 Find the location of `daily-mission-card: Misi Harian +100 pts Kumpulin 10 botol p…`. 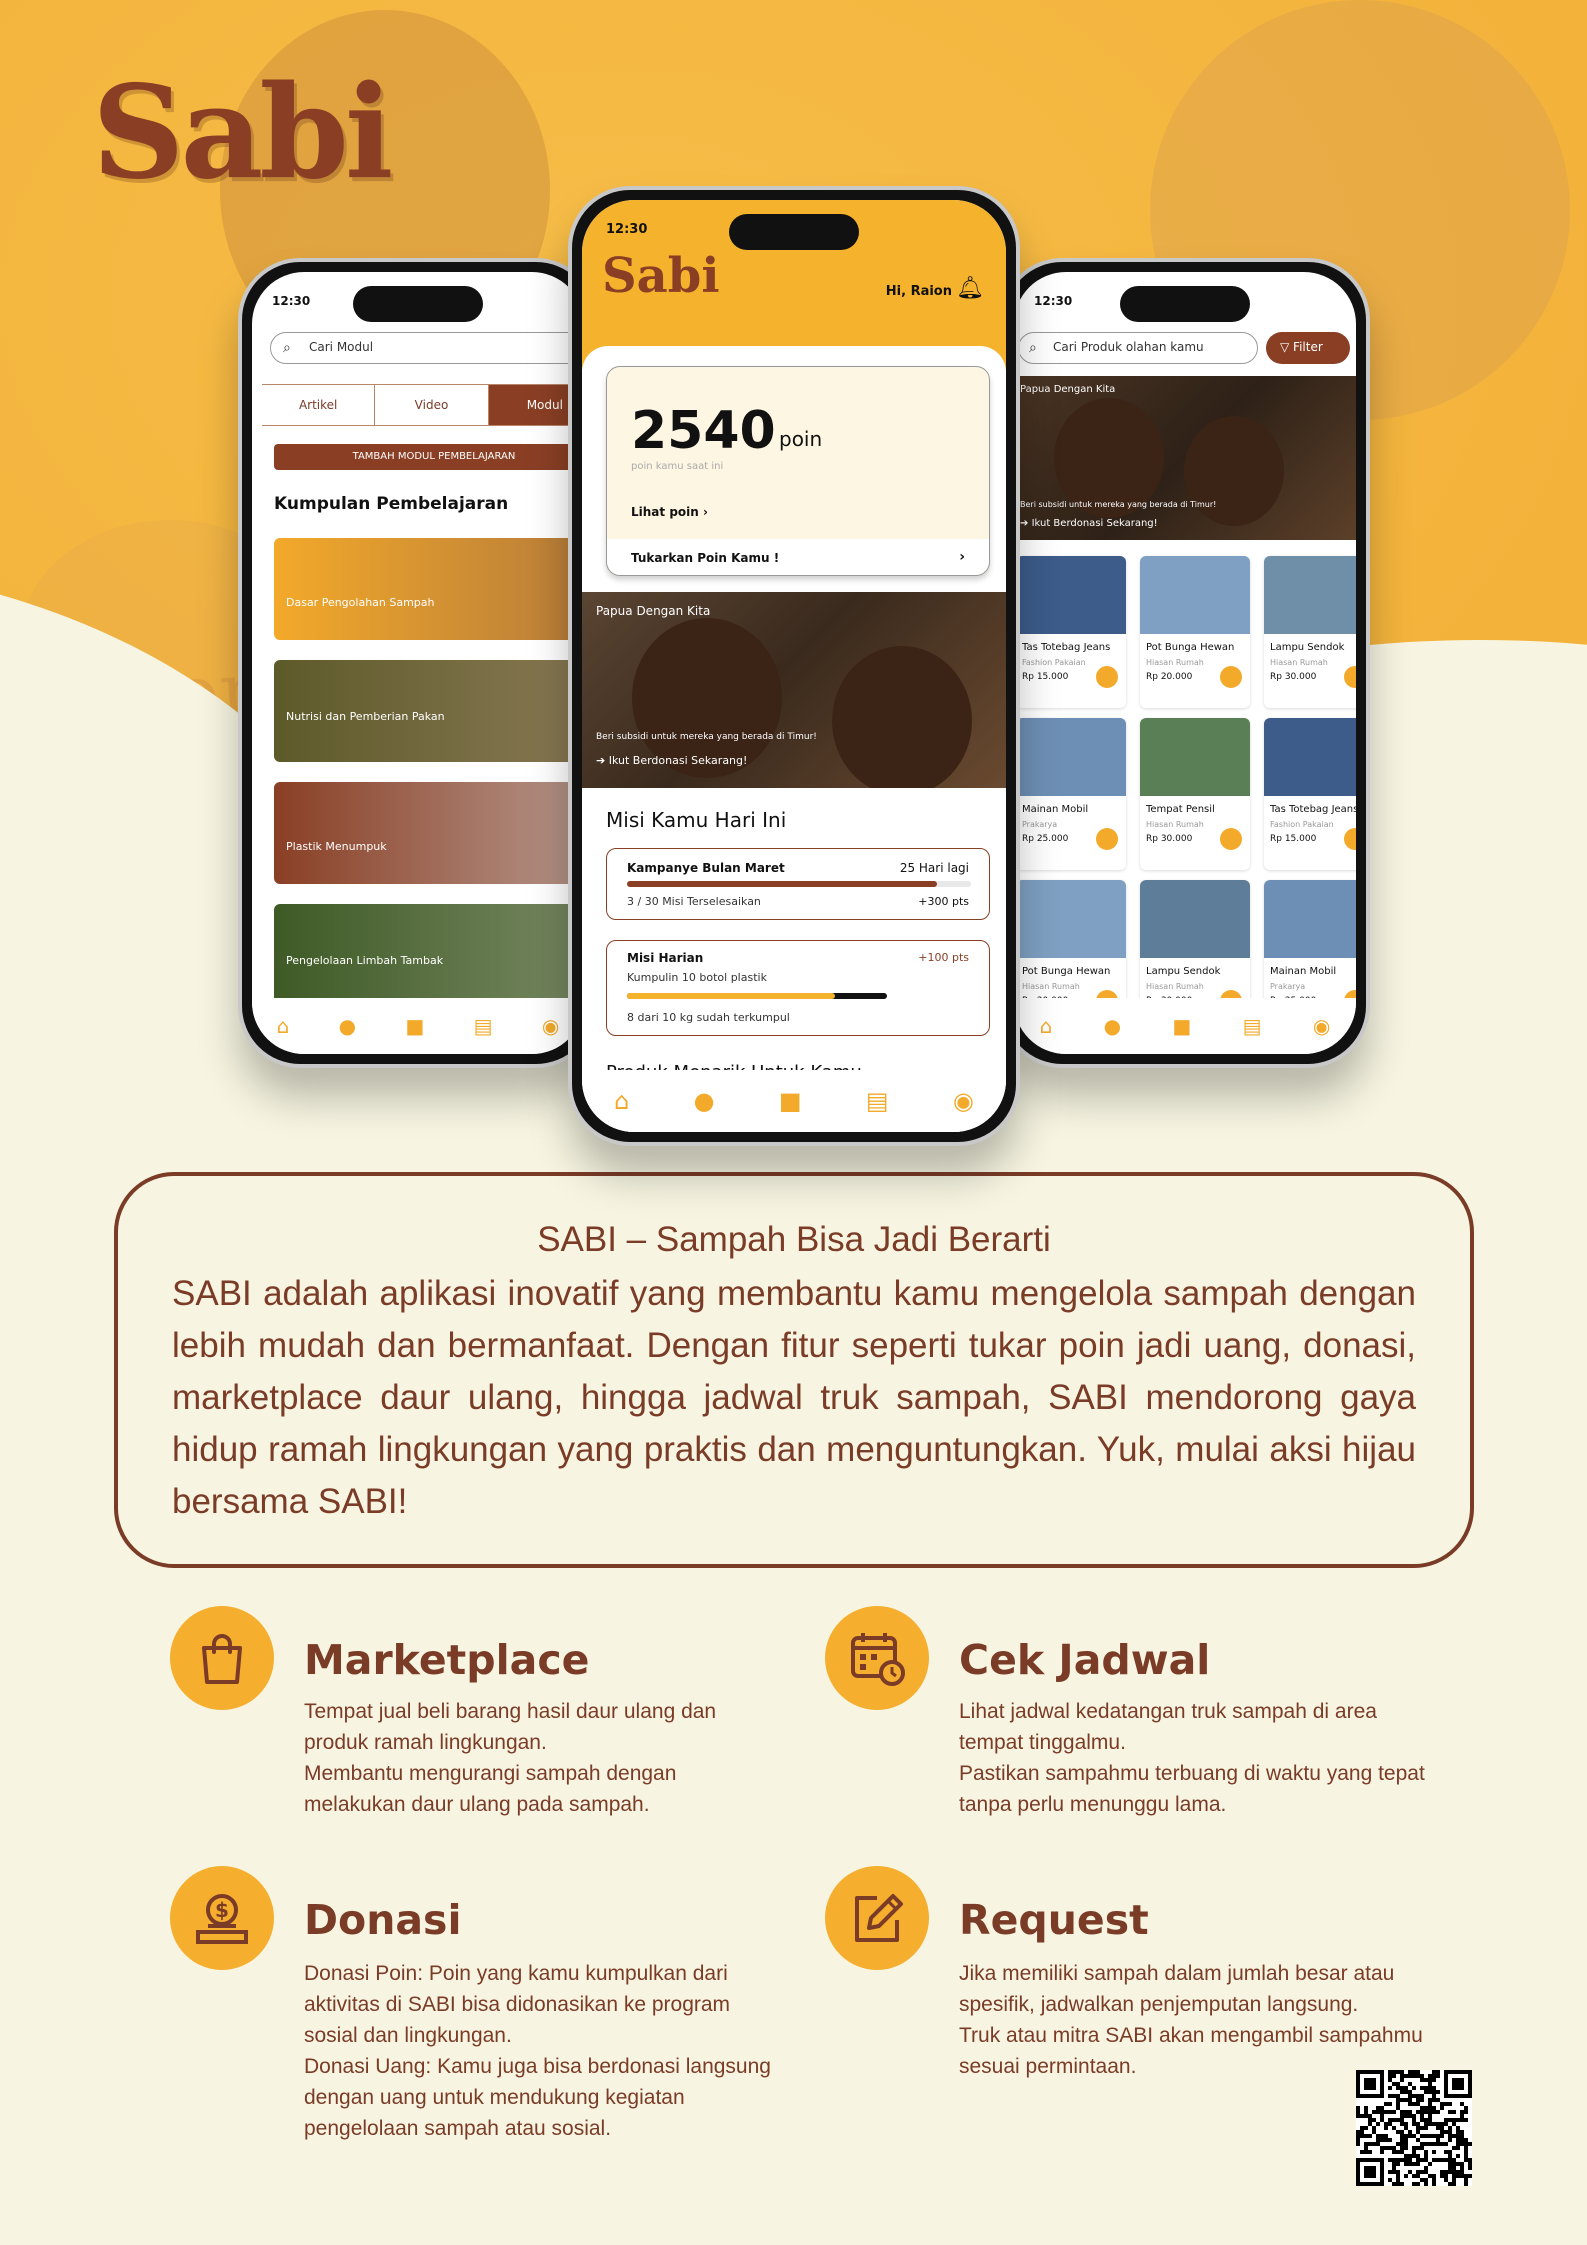

daily-mission-card: Misi Harian +100 pts Kumpulin 10 botol p… is located at coordinates (798, 988).